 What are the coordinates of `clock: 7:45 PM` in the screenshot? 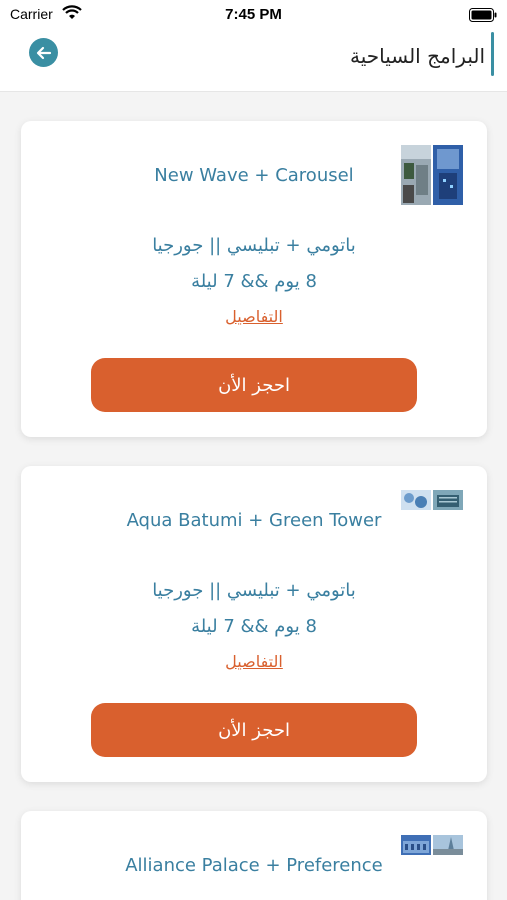 It's located at (253, 14).